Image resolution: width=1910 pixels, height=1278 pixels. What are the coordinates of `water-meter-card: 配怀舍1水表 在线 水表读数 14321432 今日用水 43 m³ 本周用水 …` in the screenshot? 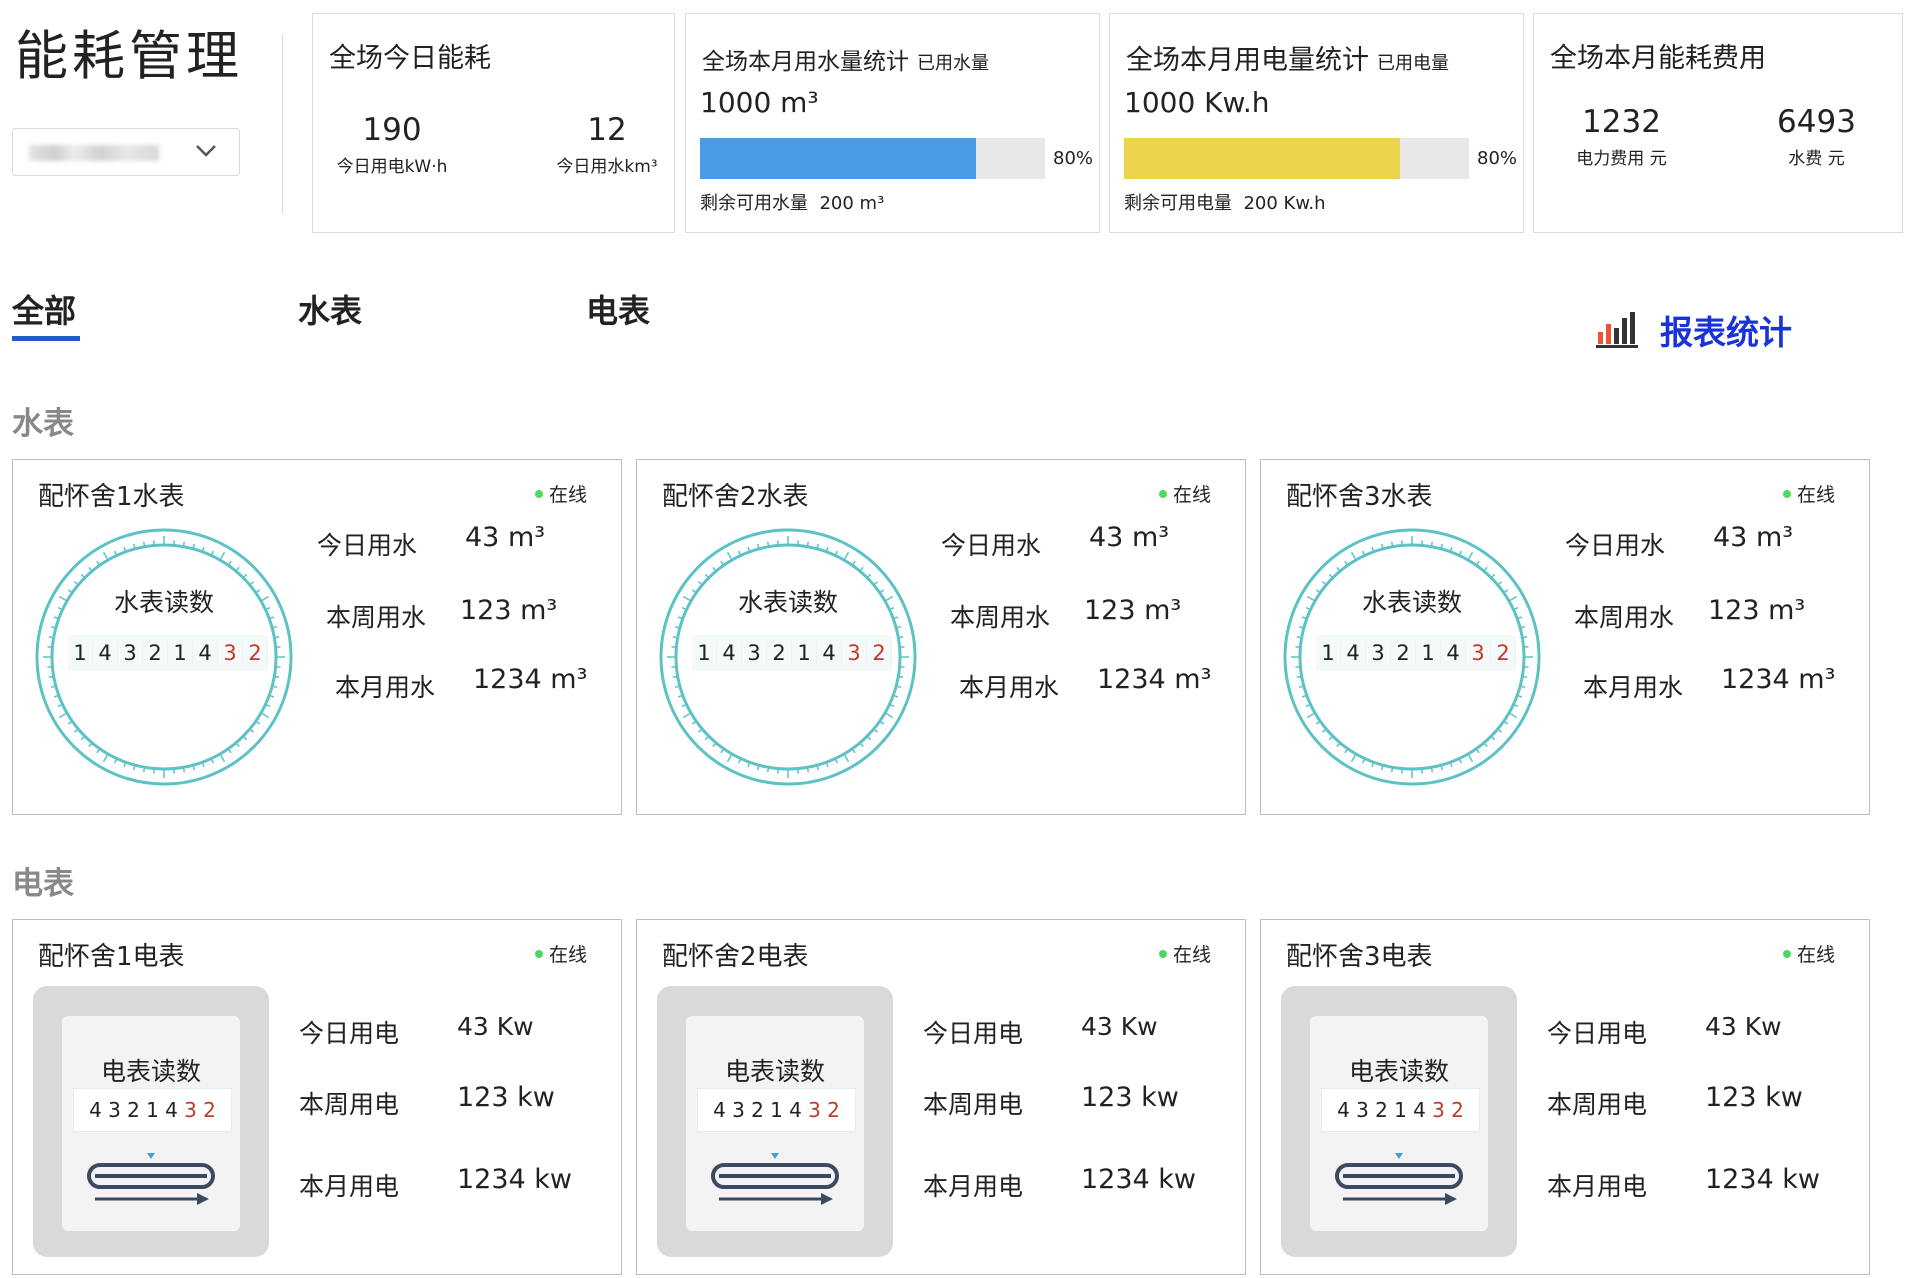 It's located at (317, 637).